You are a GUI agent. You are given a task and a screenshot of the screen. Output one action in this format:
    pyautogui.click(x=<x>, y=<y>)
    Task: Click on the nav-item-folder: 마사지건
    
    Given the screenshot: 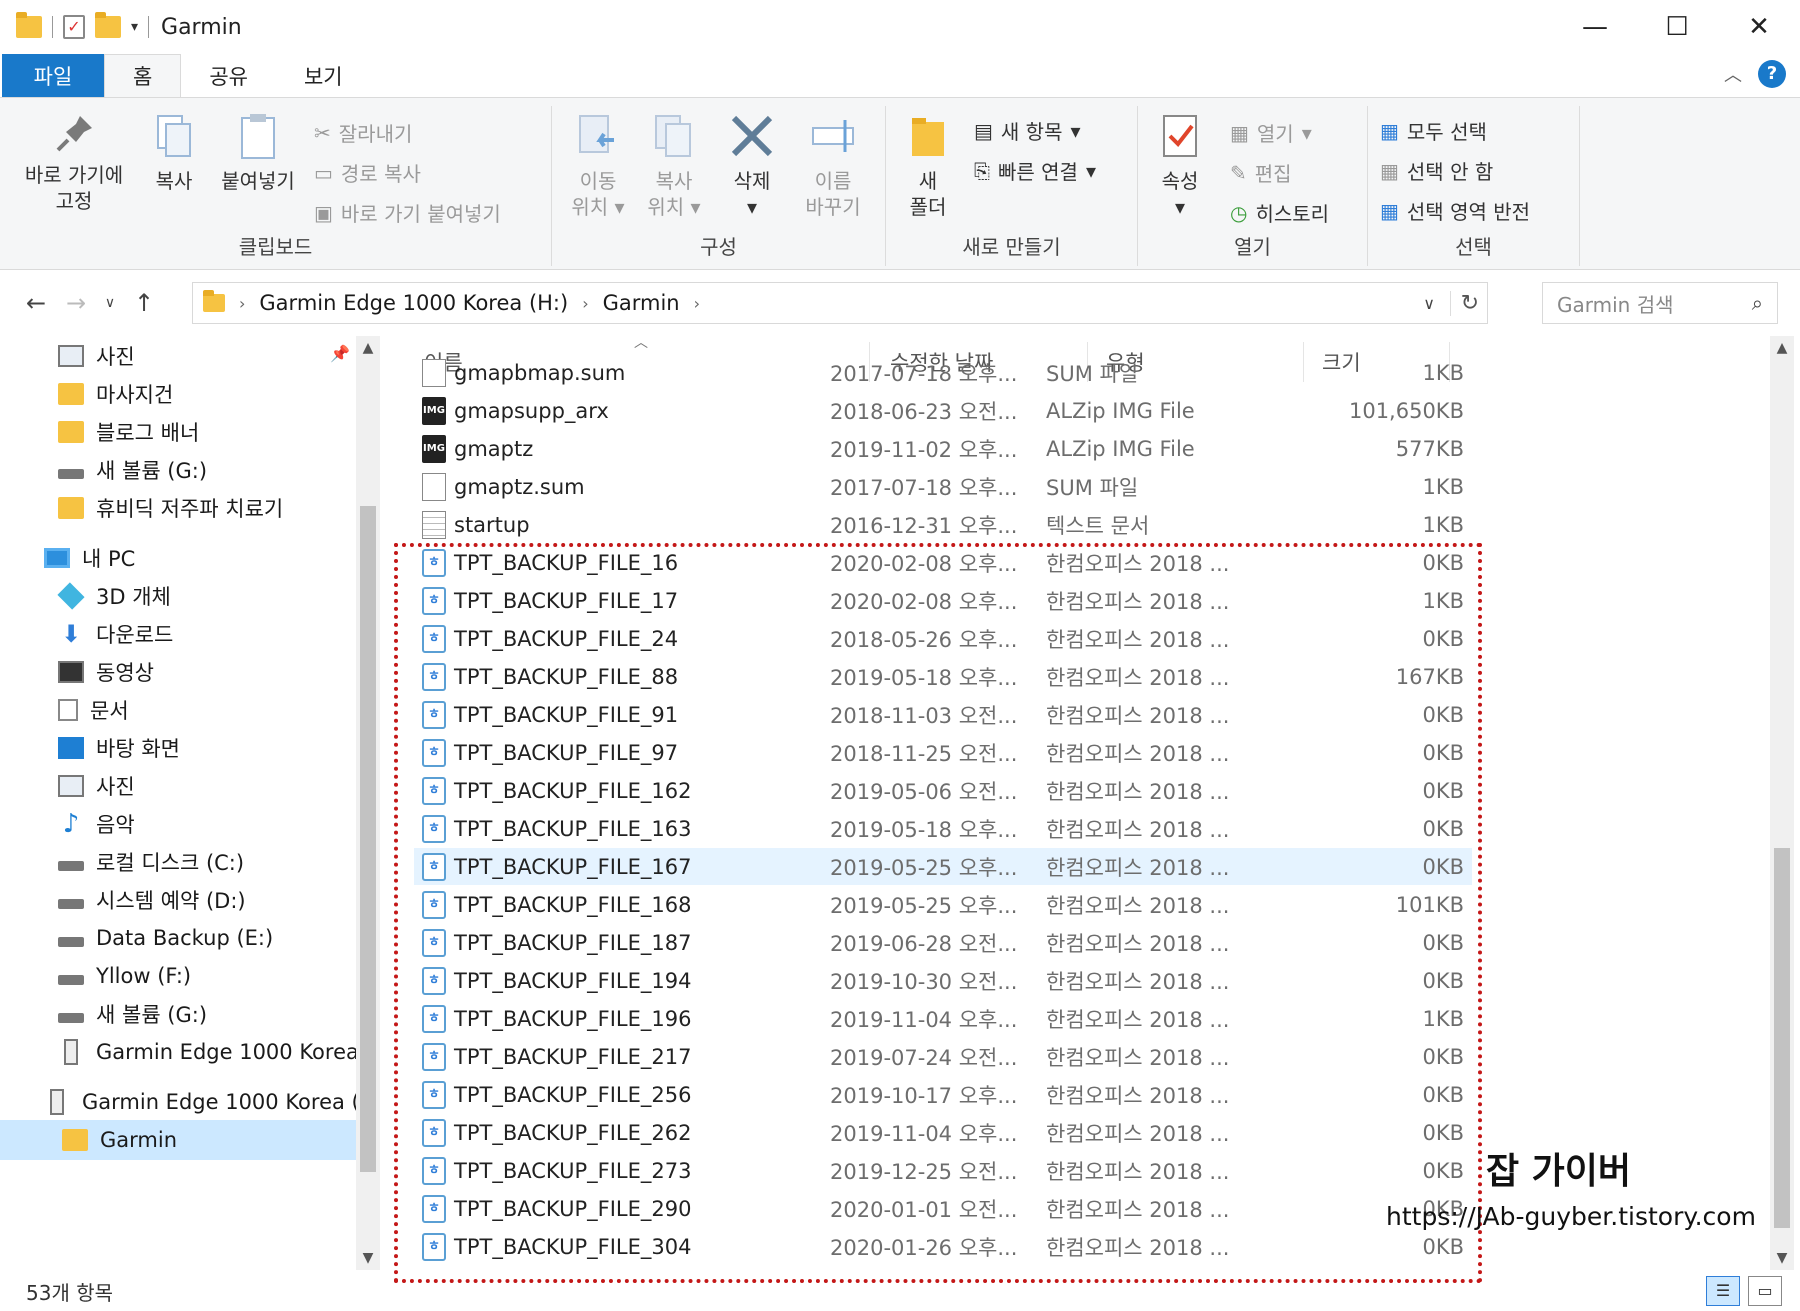 What is the action you would take?
    pyautogui.click(x=115, y=394)
    